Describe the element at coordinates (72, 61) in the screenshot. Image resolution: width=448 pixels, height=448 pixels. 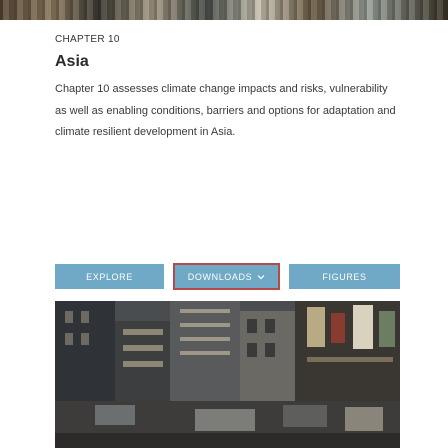
I see `page-title: Asia` at that location.